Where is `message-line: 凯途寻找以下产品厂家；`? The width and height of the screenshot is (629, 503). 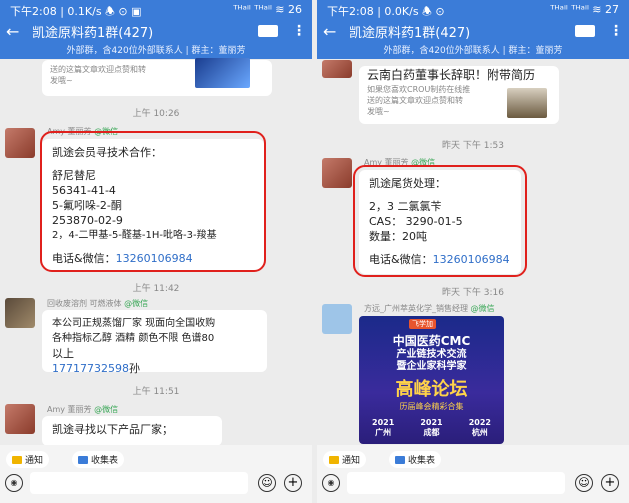
message-line: 凯途寻找以下产品厂家； is located at coordinates (112, 429).